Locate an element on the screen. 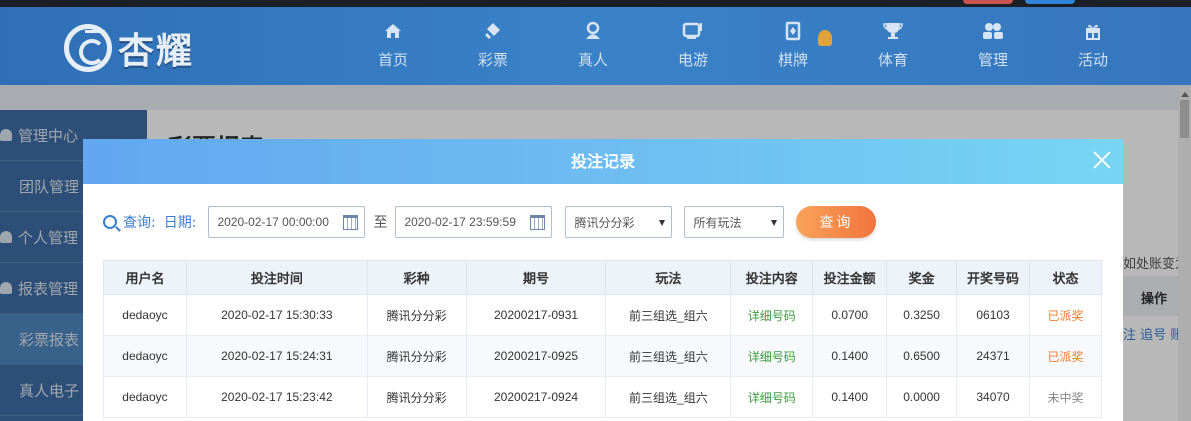 The height and width of the screenshot is (421, 1191). column-header: 奖金 is located at coordinates (922, 277).